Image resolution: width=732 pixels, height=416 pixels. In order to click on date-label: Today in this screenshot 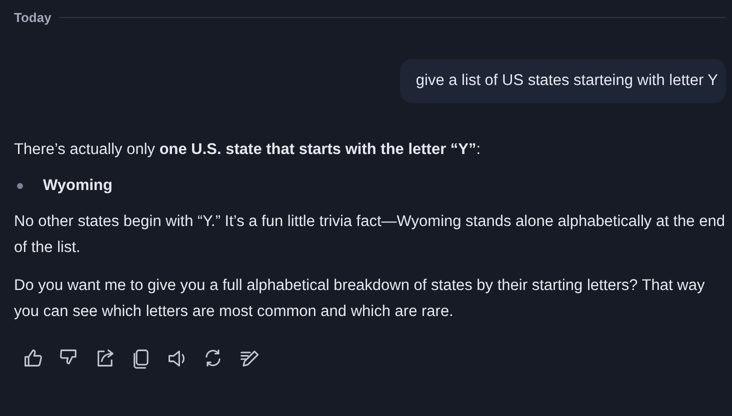, I will do `click(33, 17)`.